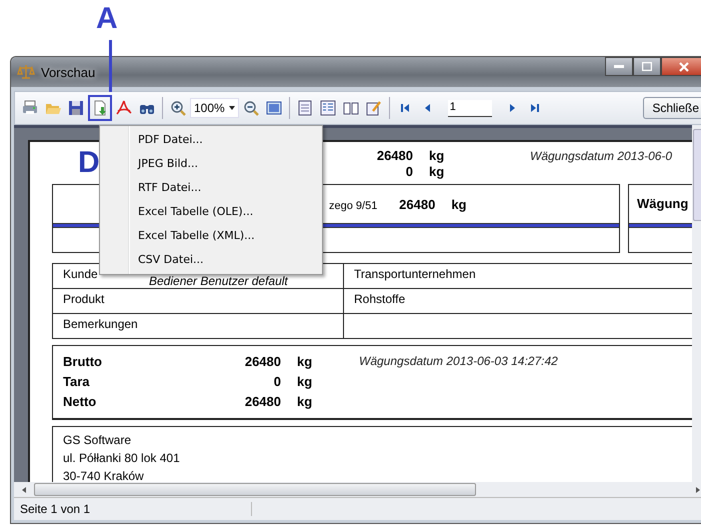  What do you see at coordinates (110, 66) in the screenshot?
I see `callout-line` at bounding box center [110, 66].